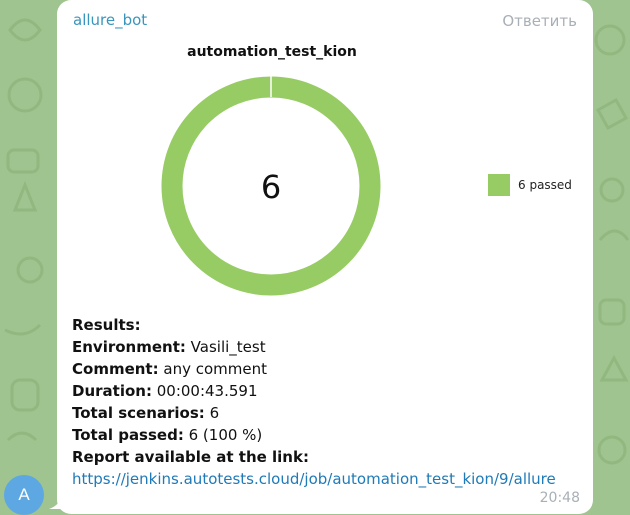 Image resolution: width=630 pixels, height=515 pixels. Describe the element at coordinates (271, 187) in the screenshot. I see `donut-center-label: 6` at that location.